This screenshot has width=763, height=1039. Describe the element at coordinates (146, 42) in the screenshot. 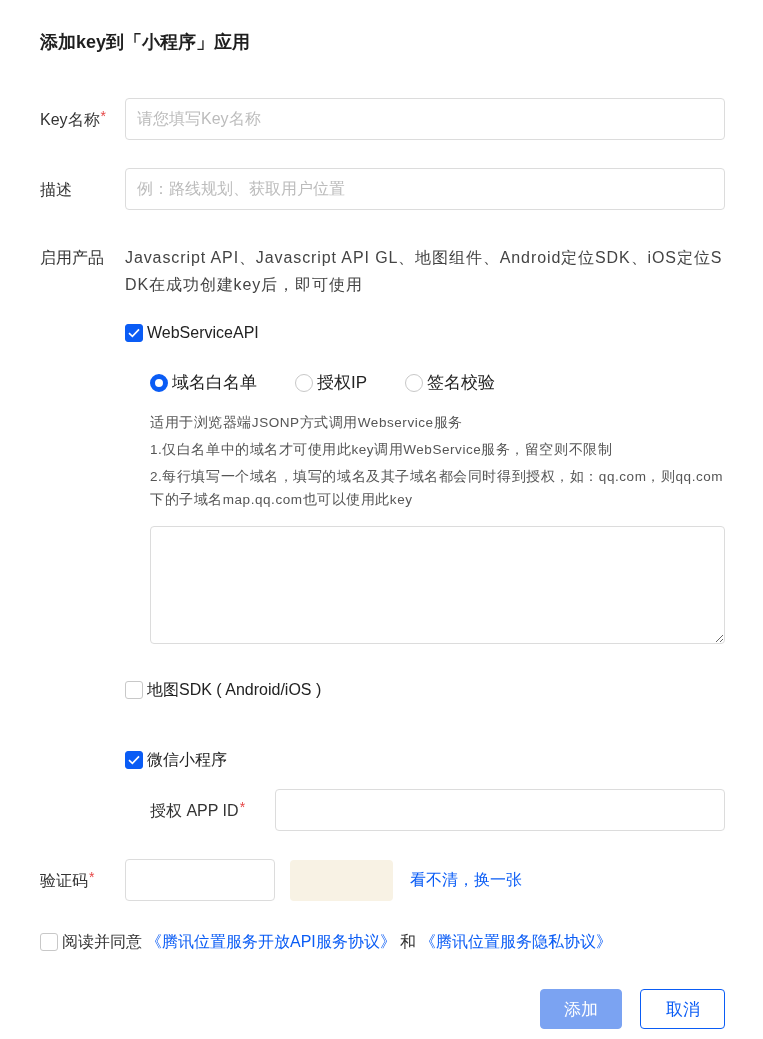

I see `dialog-title: 添加key到「小程序」应用` at that location.